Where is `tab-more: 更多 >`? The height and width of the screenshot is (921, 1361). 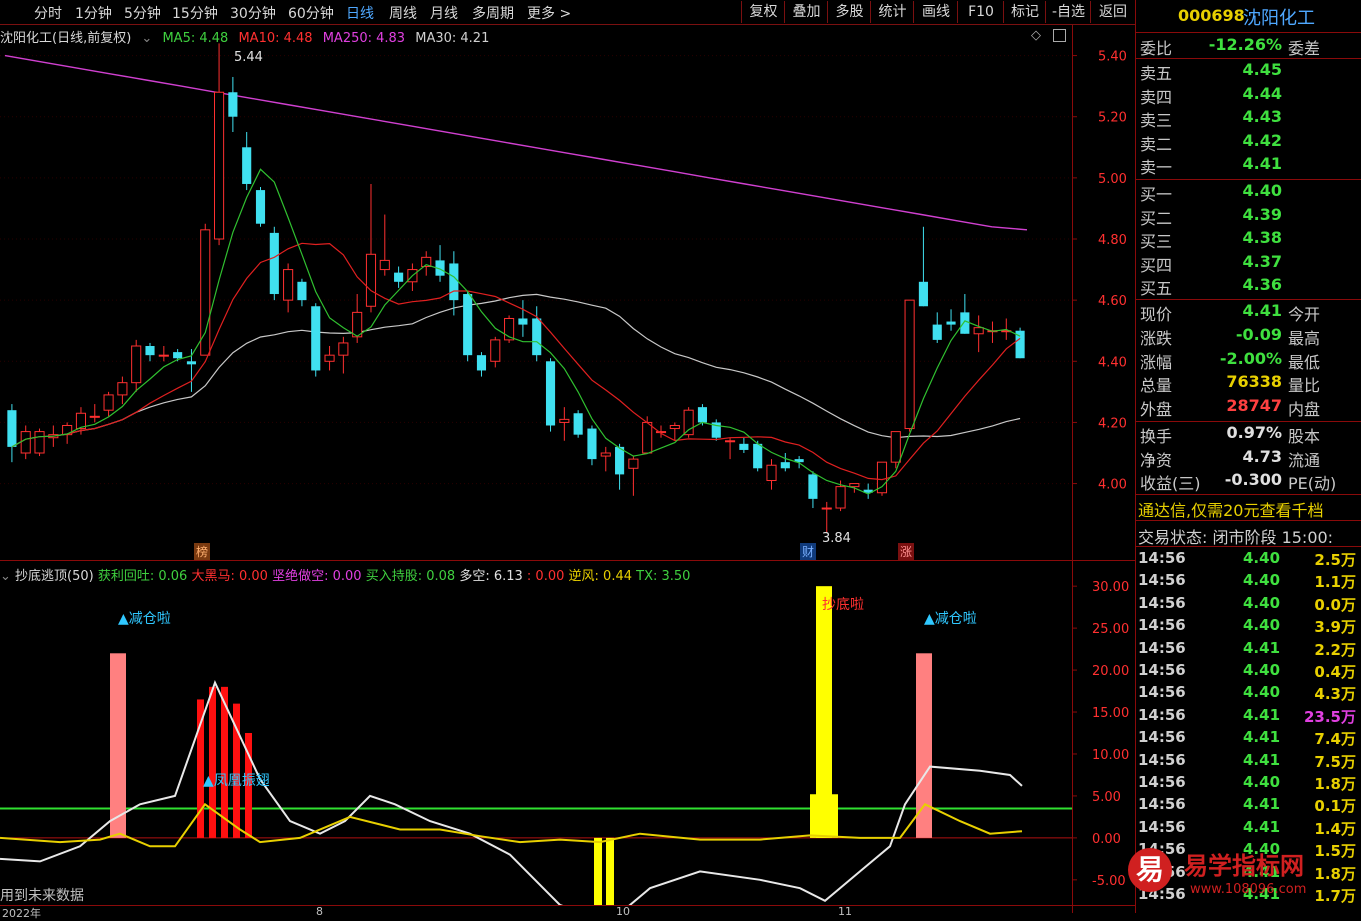
tab-more: 更多 > is located at coordinates (549, 13).